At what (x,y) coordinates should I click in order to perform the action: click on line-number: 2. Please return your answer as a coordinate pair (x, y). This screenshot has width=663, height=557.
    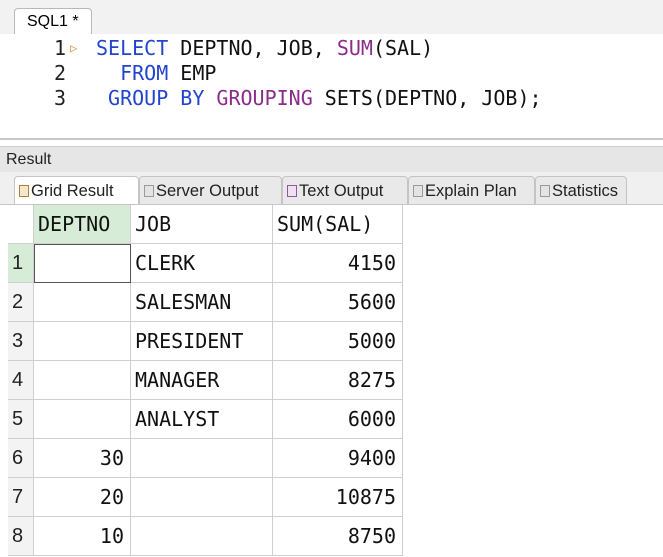
    Looking at the image, I should click on (59, 73).